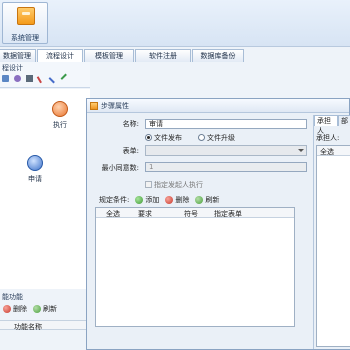  I want to click on function-panel: 能功能 删除 刷新 功能名称, so click(45, 320).